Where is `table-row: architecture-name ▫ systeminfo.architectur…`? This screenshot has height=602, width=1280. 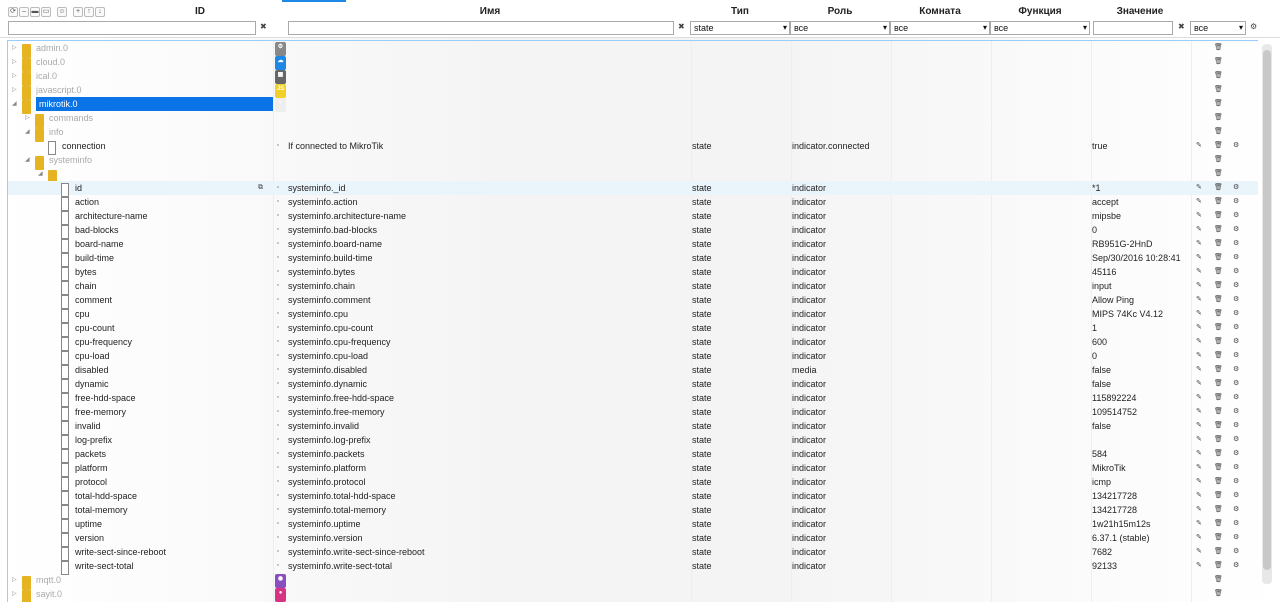
table-row: architecture-name ▫ systeminfo.architectur… is located at coordinates (633, 217).